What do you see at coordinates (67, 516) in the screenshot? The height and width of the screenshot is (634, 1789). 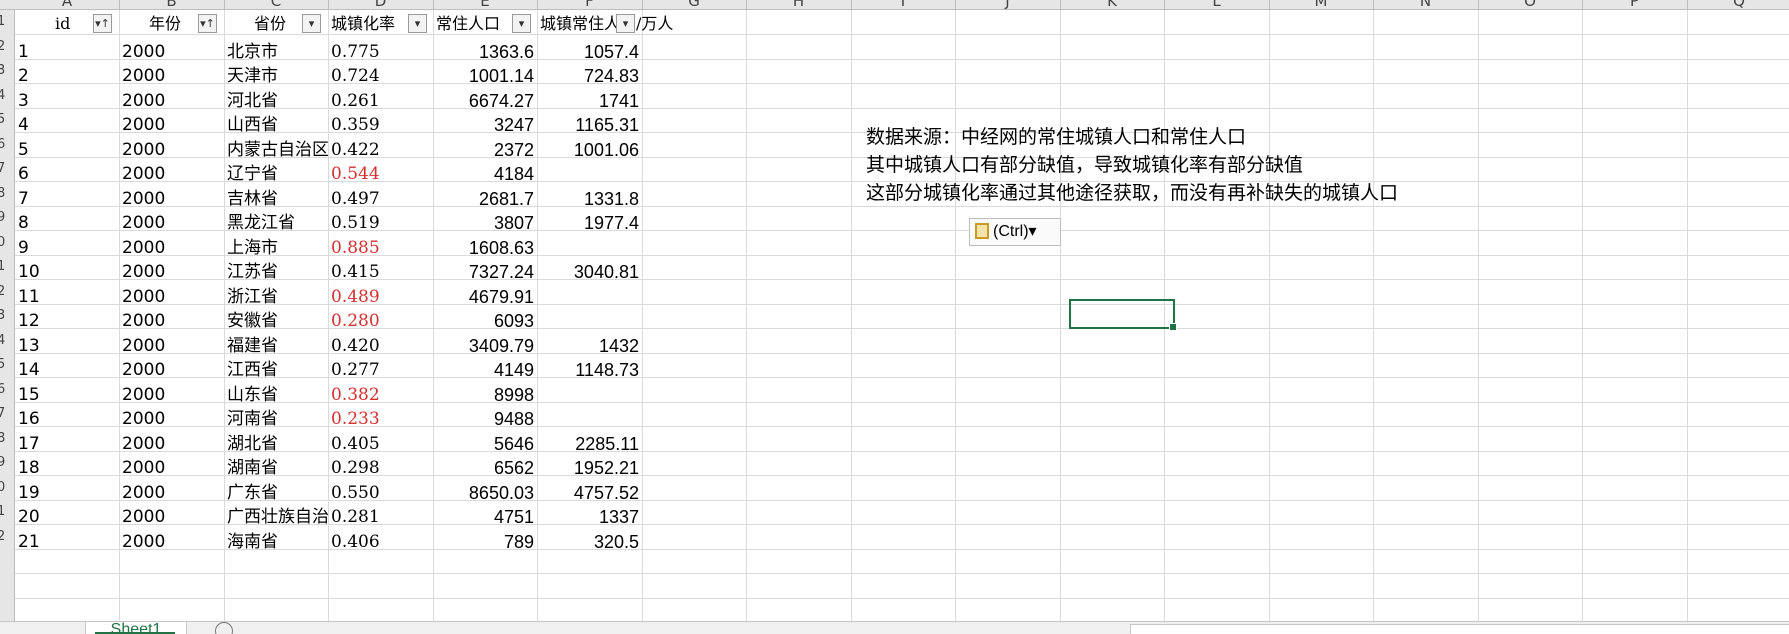 I see `cell-id: 20` at bounding box center [67, 516].